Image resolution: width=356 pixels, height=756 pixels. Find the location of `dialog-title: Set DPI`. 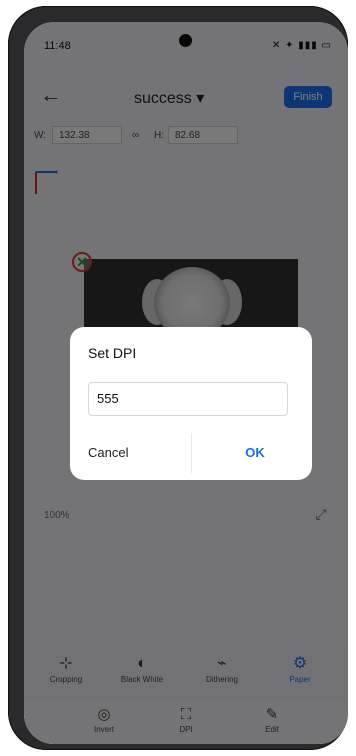

dialog-title: Set DPI is located at coordinates (112, 353).